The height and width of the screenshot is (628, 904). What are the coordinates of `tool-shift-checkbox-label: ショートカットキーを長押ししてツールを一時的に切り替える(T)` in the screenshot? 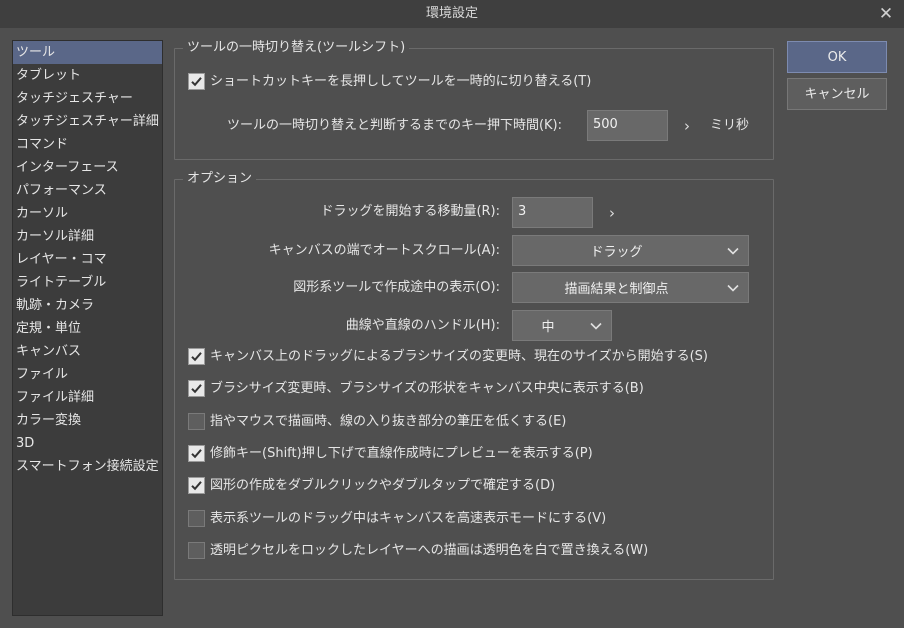 It's located at (401, 81).